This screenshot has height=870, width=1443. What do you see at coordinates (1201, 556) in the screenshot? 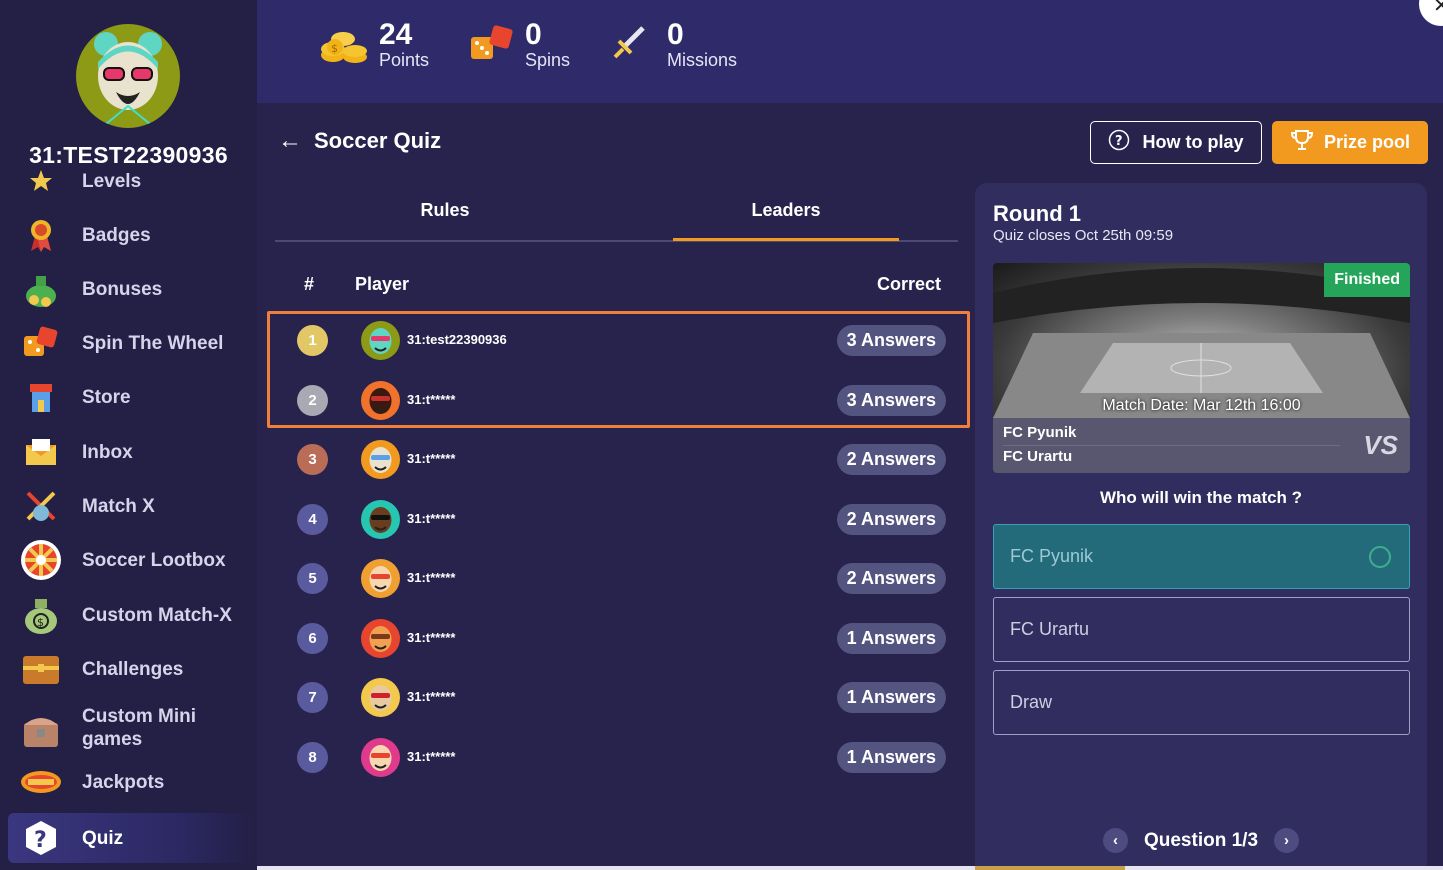
I see `option-fc-pyunik: FC Pyunik` at bounding box center [1201, 556].